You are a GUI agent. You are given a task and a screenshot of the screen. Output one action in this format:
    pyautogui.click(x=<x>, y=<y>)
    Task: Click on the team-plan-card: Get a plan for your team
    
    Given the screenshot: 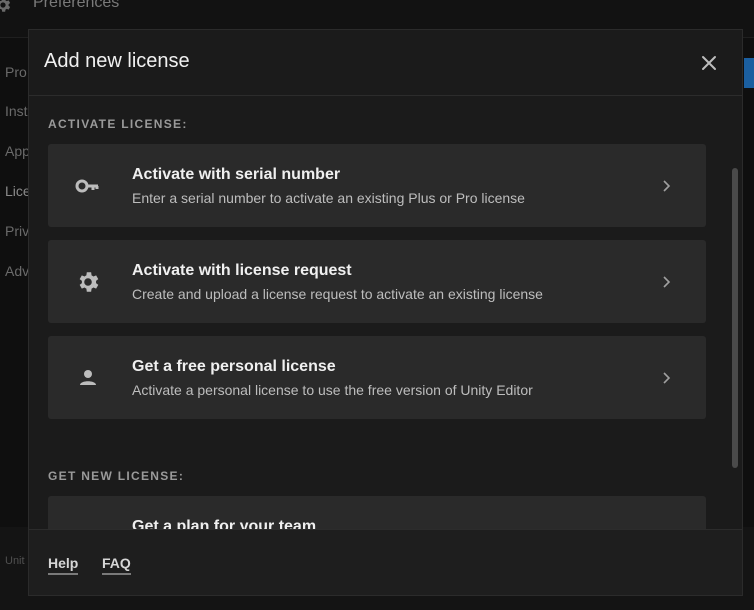 What is the action you would take?
    pyautogui.click(x=377, y=512)
    